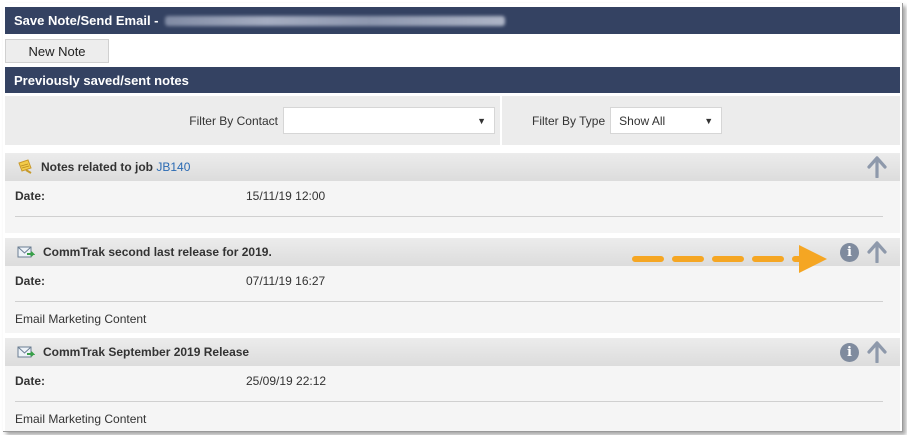  I want to click on contact-filter-cell: Filter By Contact ▼, so click(253, 120).